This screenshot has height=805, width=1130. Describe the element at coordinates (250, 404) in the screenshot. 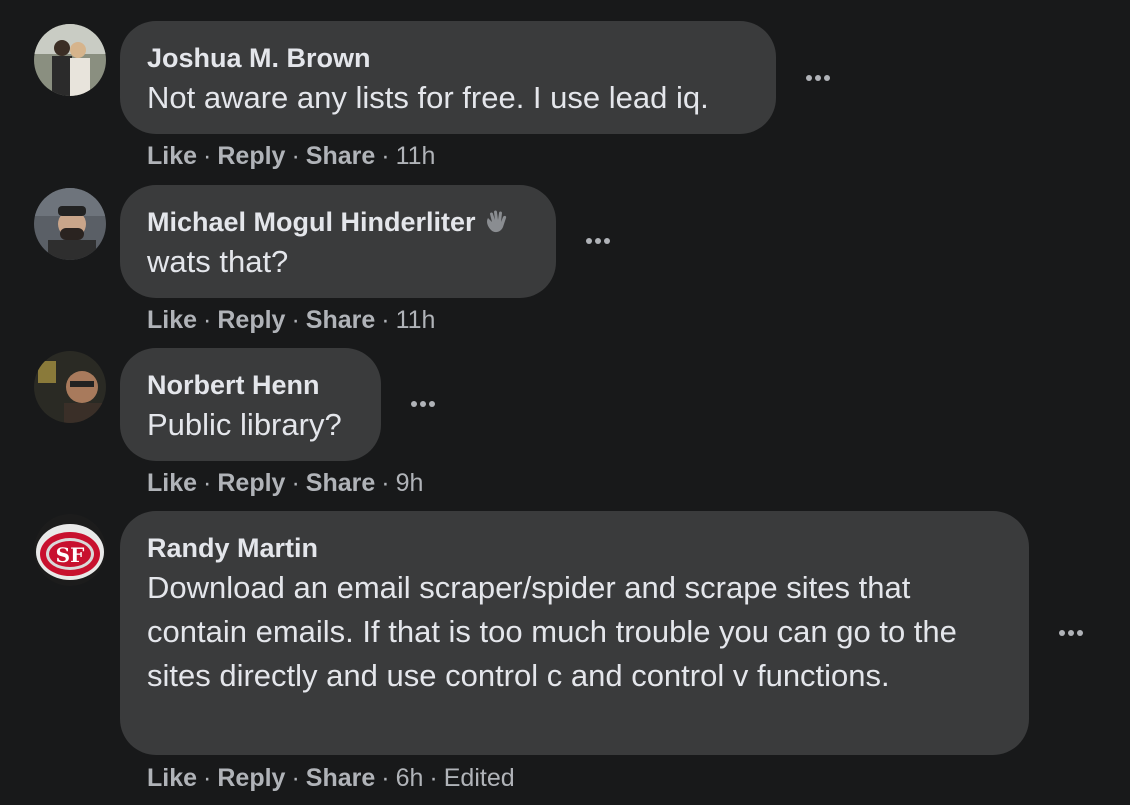

I see `comment-bubble: Norbert Henn Public library?` at that location.